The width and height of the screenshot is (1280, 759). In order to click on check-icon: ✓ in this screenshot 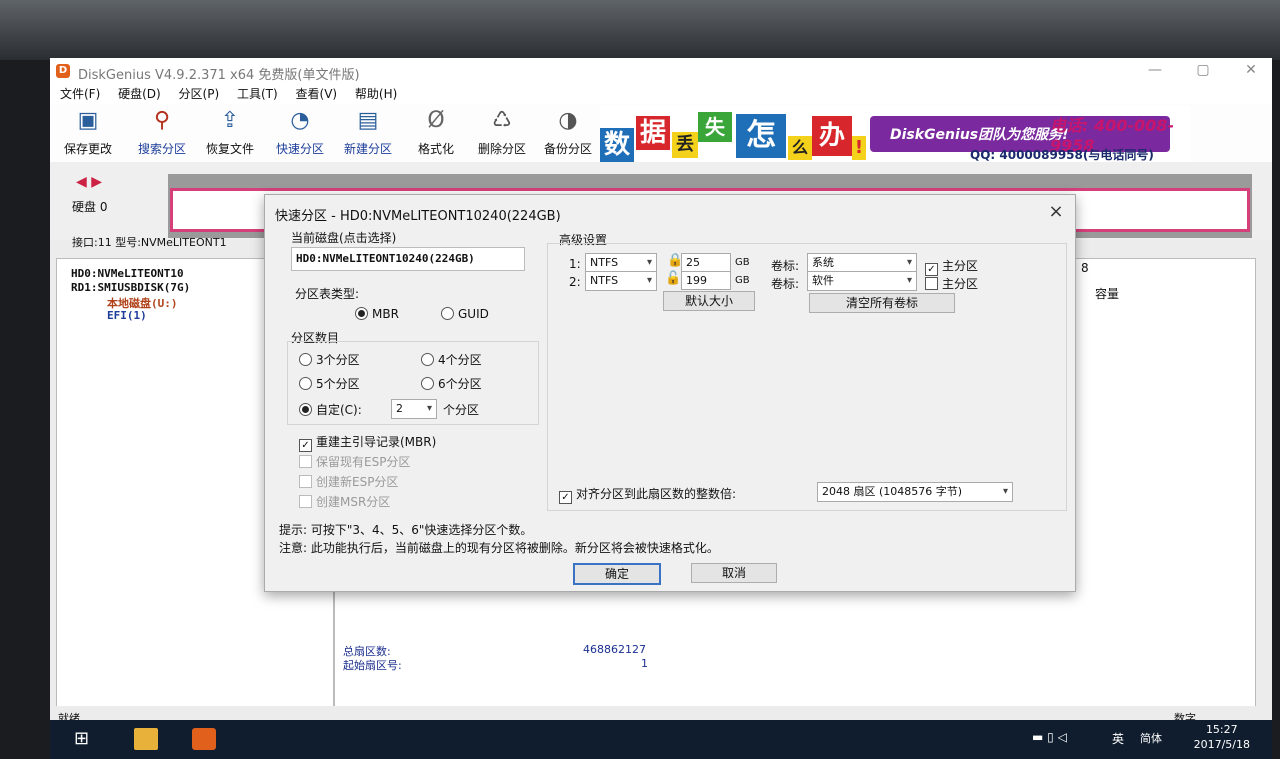, I will do `click(565, 497)`.